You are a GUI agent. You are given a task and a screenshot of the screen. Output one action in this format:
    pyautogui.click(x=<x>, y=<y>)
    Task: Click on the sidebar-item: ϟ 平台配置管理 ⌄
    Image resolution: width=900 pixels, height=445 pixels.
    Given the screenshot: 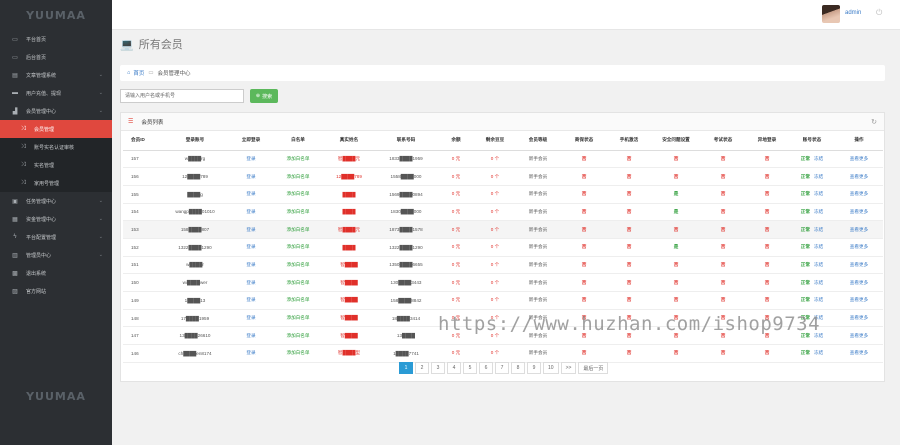 What is the action you would take?
    pyautogui.click(x=56, y=237)
    